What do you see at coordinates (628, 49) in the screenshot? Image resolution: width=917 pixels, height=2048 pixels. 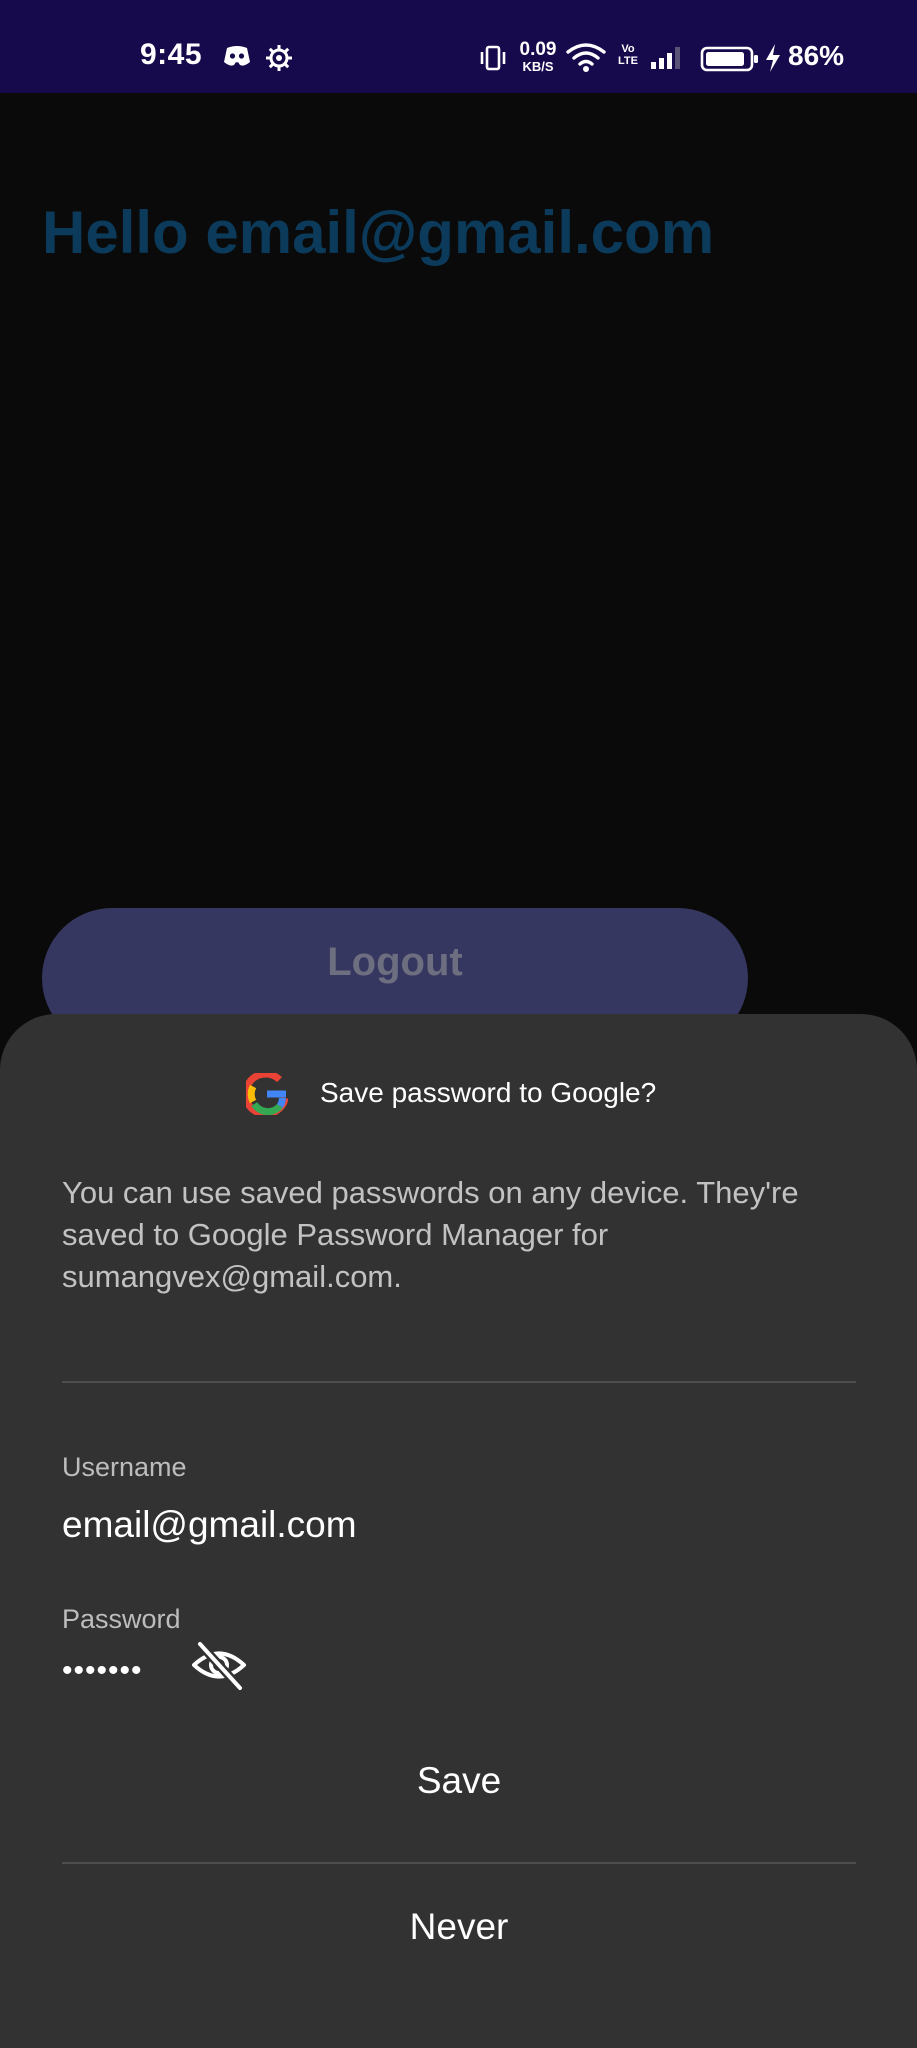 I see `volte-top: Vo` at bounding box center [628, 49].